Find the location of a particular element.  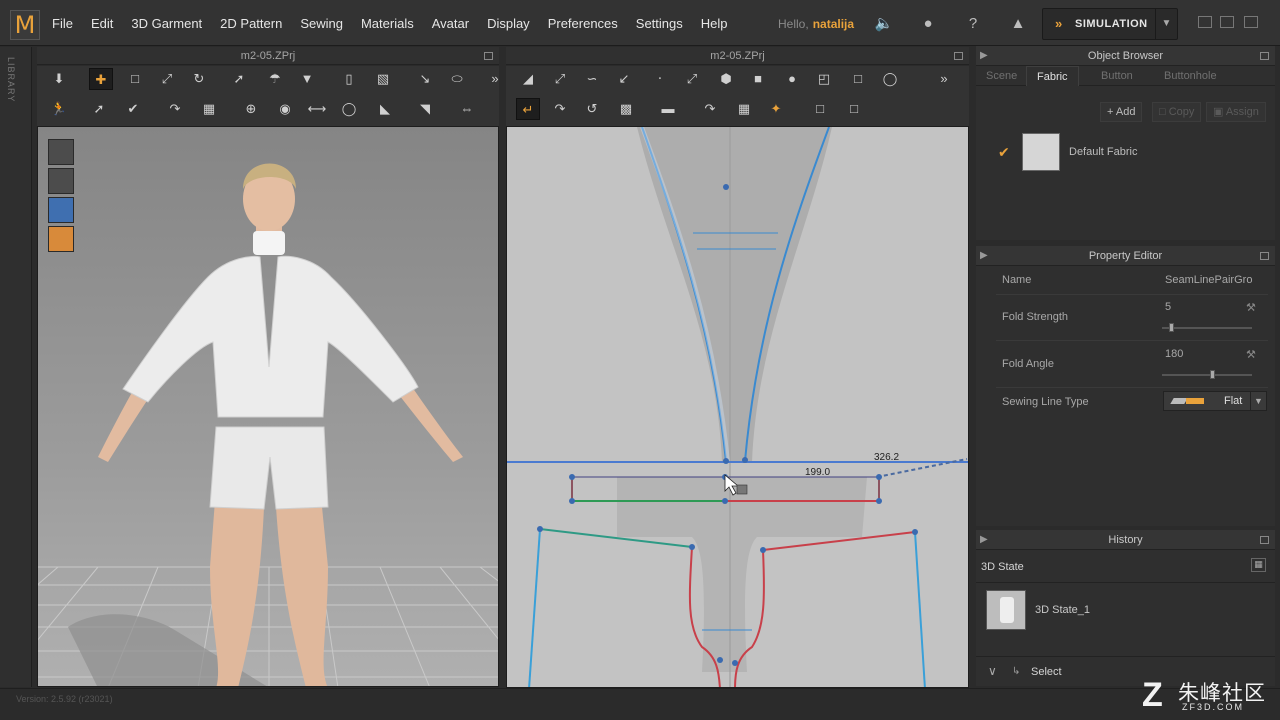

check-sewing-icon: ▩ is located at coordinates (626, 109).